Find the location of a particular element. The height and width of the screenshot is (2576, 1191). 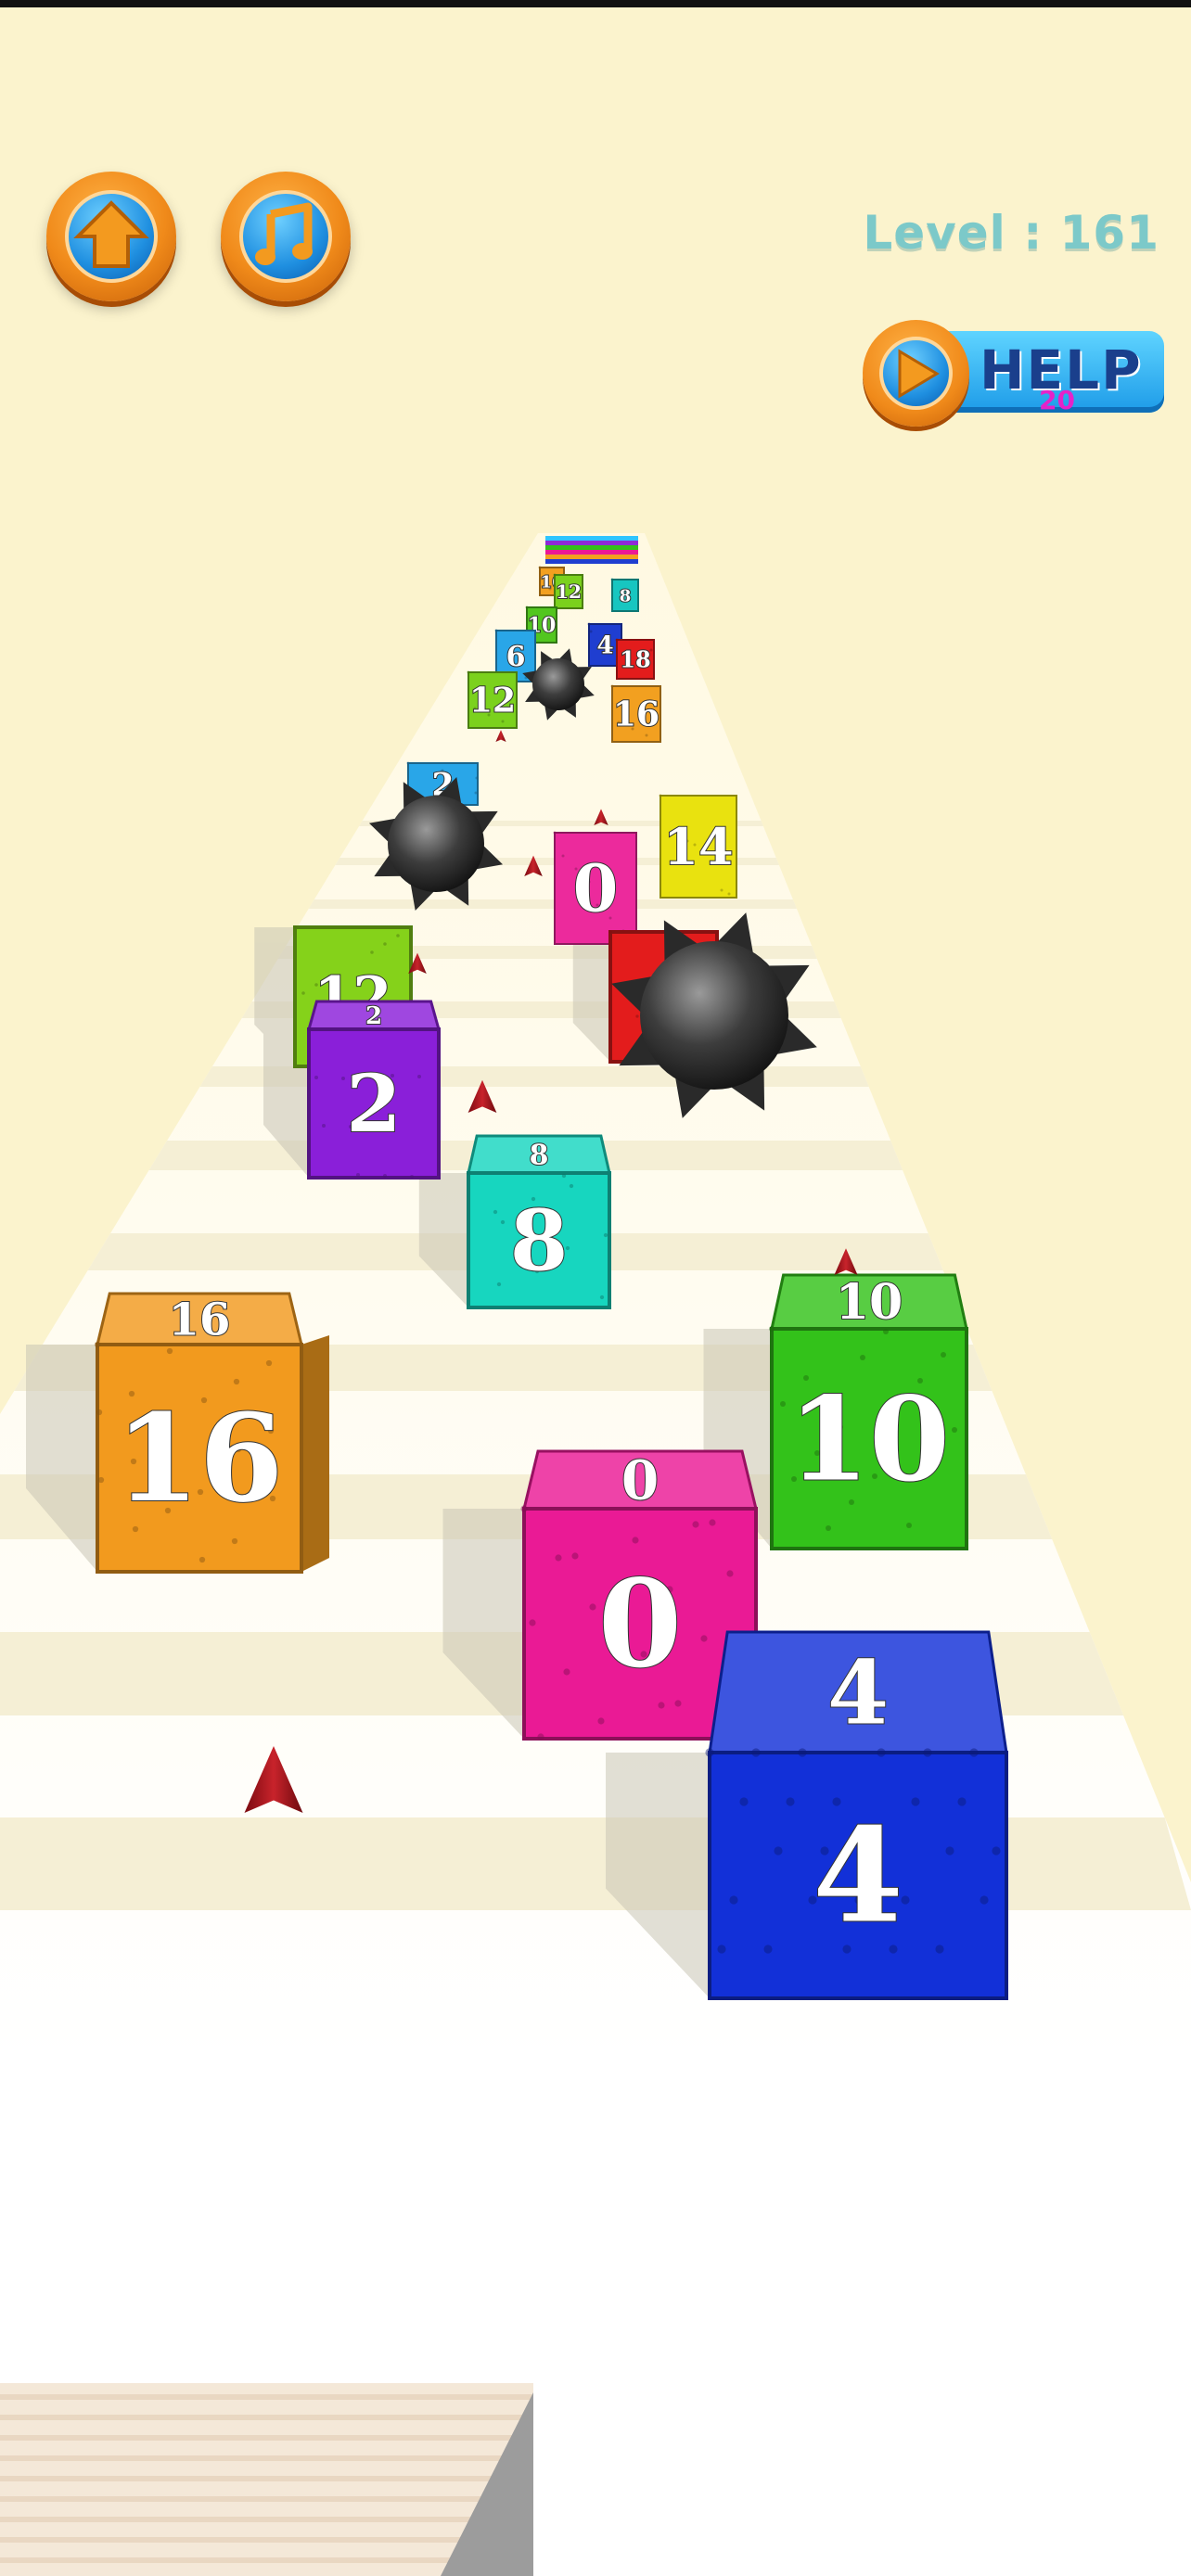

number-cube: 18 is located at coordinates (635, 659).